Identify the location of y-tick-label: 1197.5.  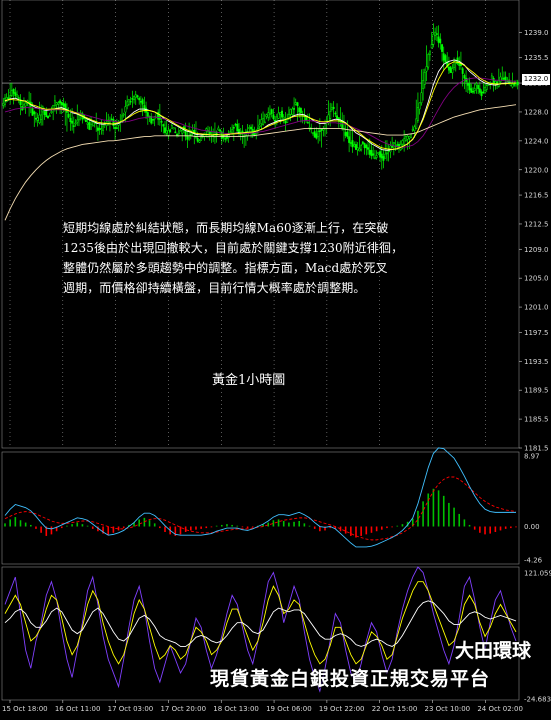
(536, 333).